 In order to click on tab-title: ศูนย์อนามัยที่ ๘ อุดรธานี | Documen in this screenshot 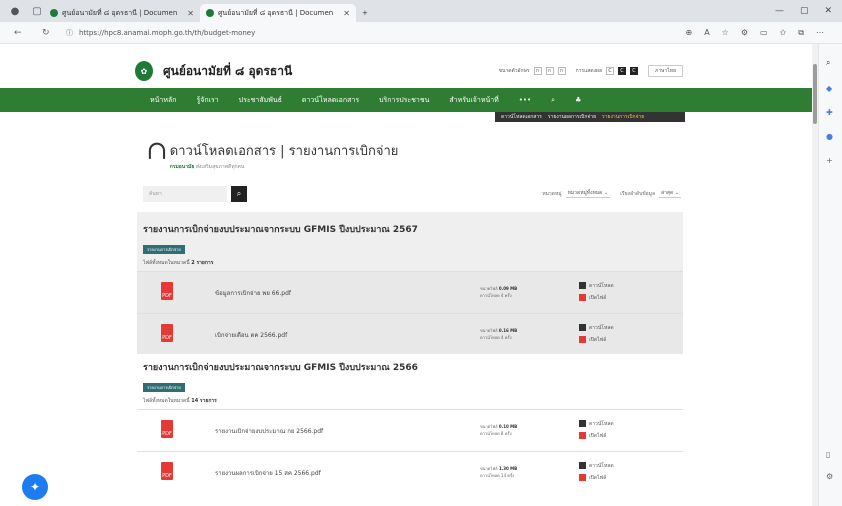, I will do `click(120, 12)`.